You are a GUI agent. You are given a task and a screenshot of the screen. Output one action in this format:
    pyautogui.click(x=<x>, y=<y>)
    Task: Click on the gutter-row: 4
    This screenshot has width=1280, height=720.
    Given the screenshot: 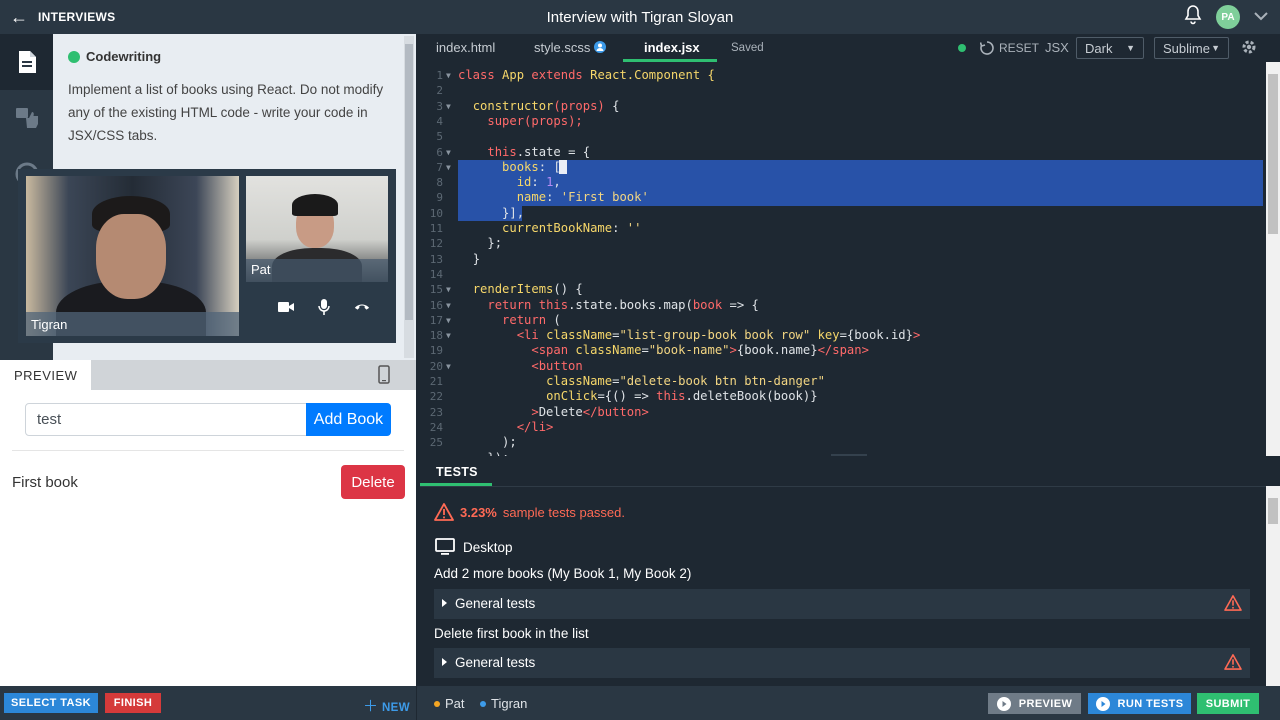 What is the action you would take?
    pyautogui.click(x=841, y=121)
    